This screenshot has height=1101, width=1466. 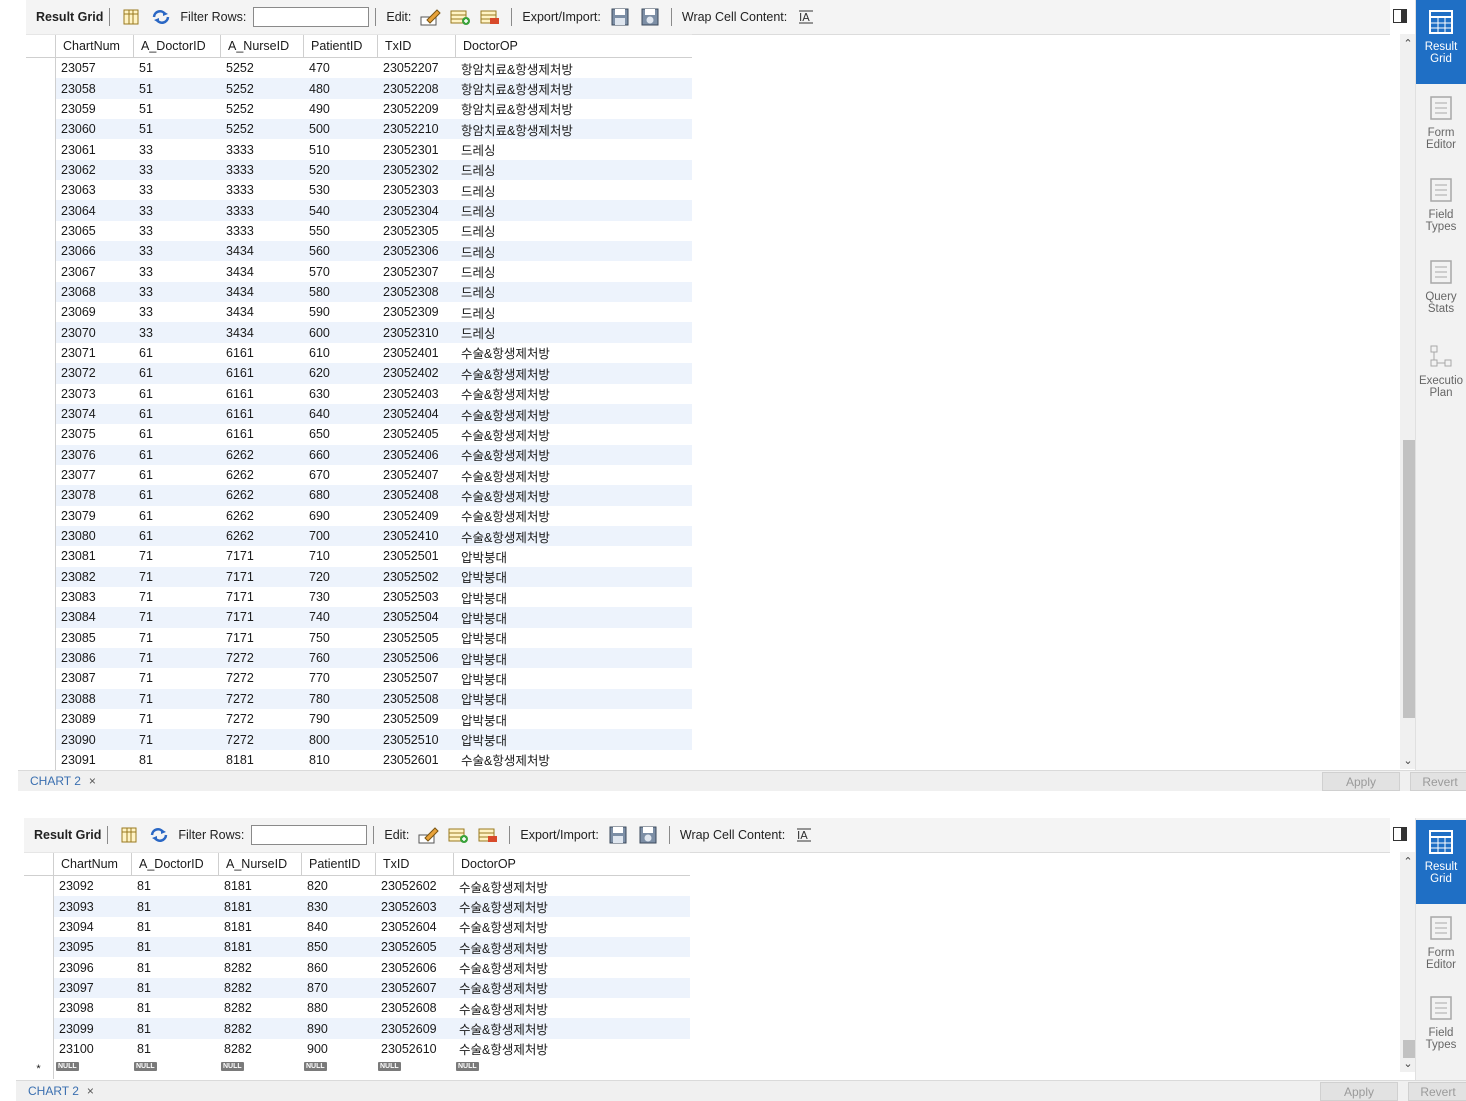 What do you see at coordinates (1361, 781) in the screenshot?
I see `apply-button: Apply` at bounding box center [1361, 781].